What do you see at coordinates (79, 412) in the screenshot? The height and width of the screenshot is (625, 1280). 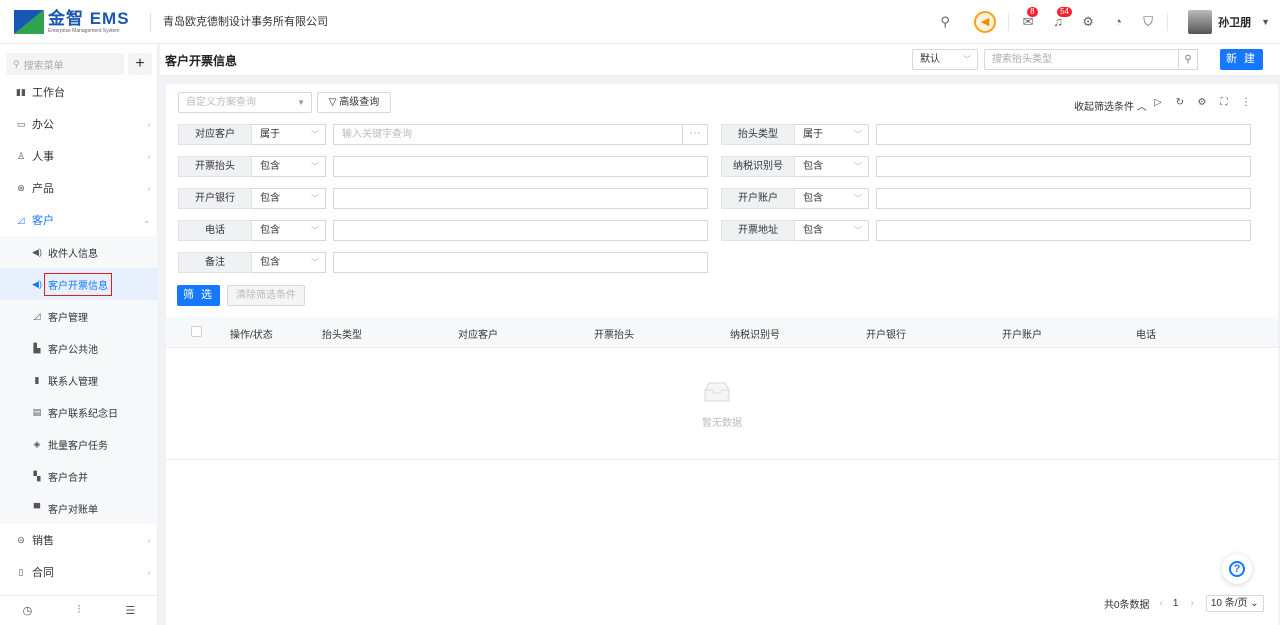 I see `sidebar-item-anniversary: ▤ 客户联系纪念日` at bounding box center [79, 412].